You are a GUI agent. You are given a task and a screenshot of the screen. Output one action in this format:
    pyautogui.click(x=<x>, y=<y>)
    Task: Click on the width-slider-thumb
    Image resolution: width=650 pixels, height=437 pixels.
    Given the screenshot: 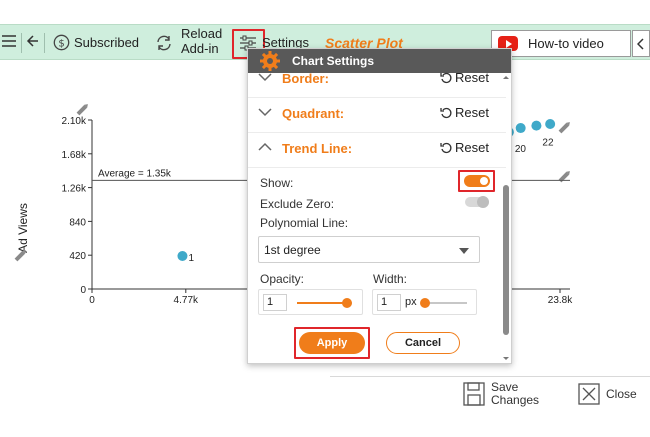 What is the action you would take?
    pyautogui.click(x=425, y=303)
    